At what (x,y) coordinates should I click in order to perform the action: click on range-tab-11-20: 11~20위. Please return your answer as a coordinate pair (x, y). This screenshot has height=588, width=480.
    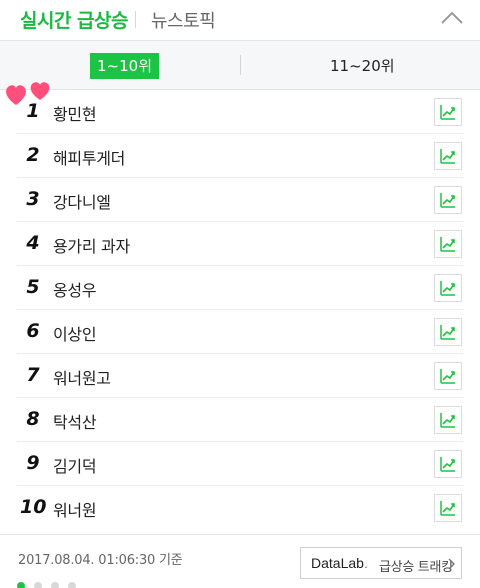
    Looking at the image, I should click on (362, 66).